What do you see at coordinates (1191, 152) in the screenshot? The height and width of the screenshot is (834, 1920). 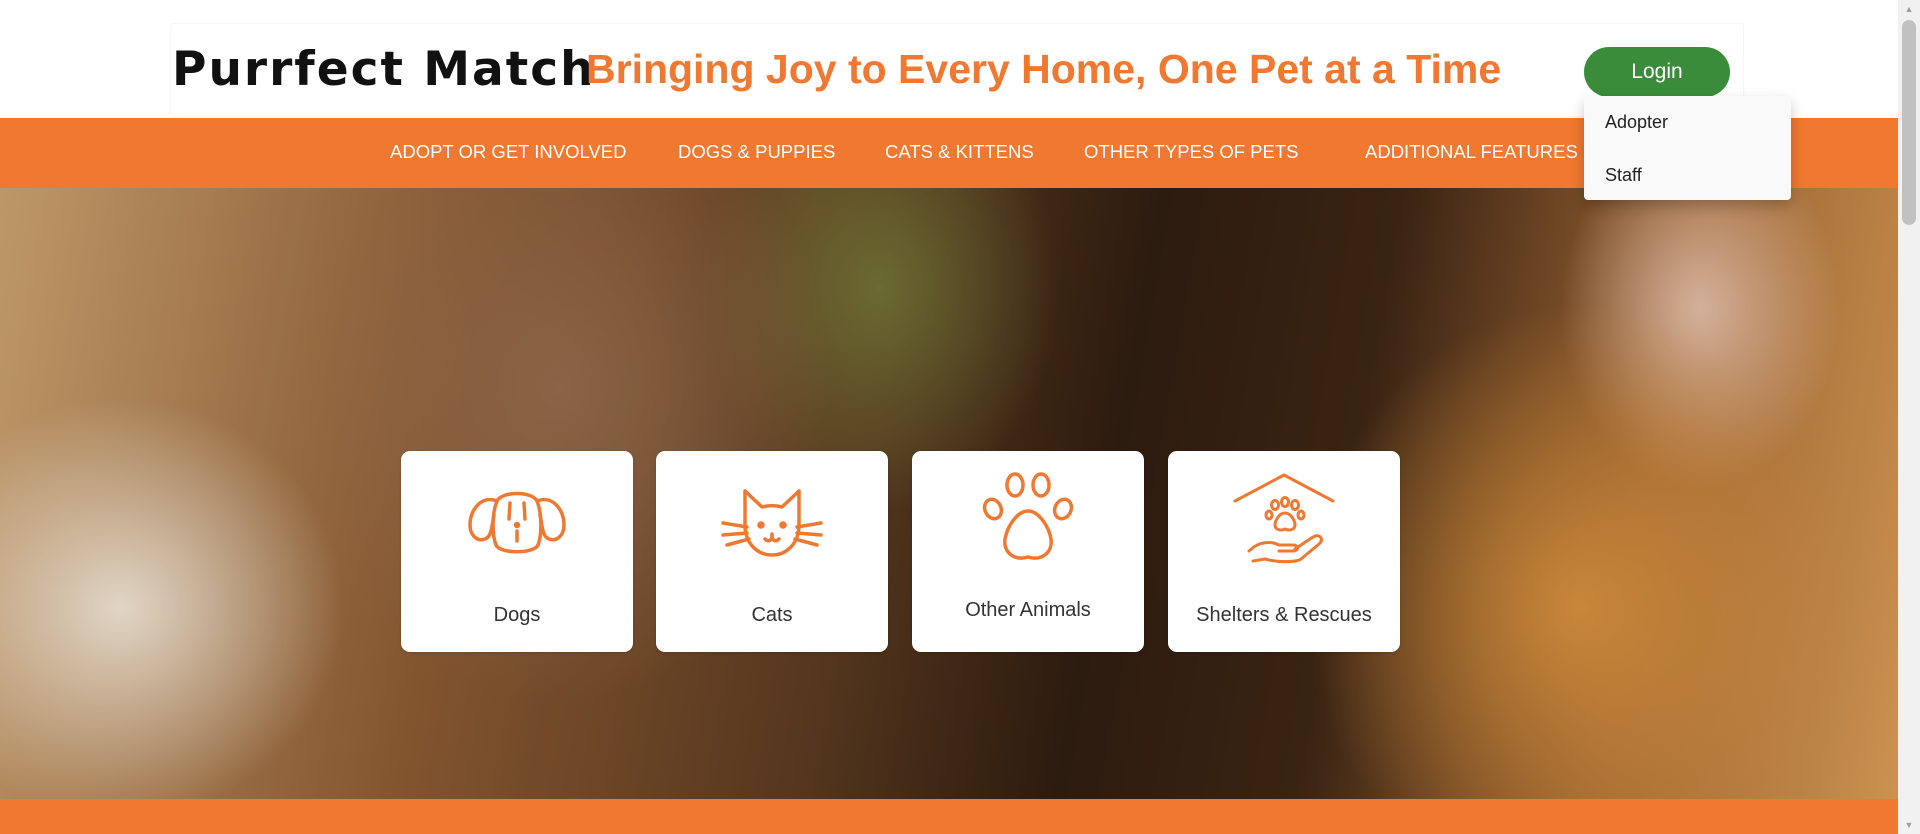 I see `nav-item-other-types-of-pets: OTHER TYPES OF PETS` at bounding box center [1191, 152].